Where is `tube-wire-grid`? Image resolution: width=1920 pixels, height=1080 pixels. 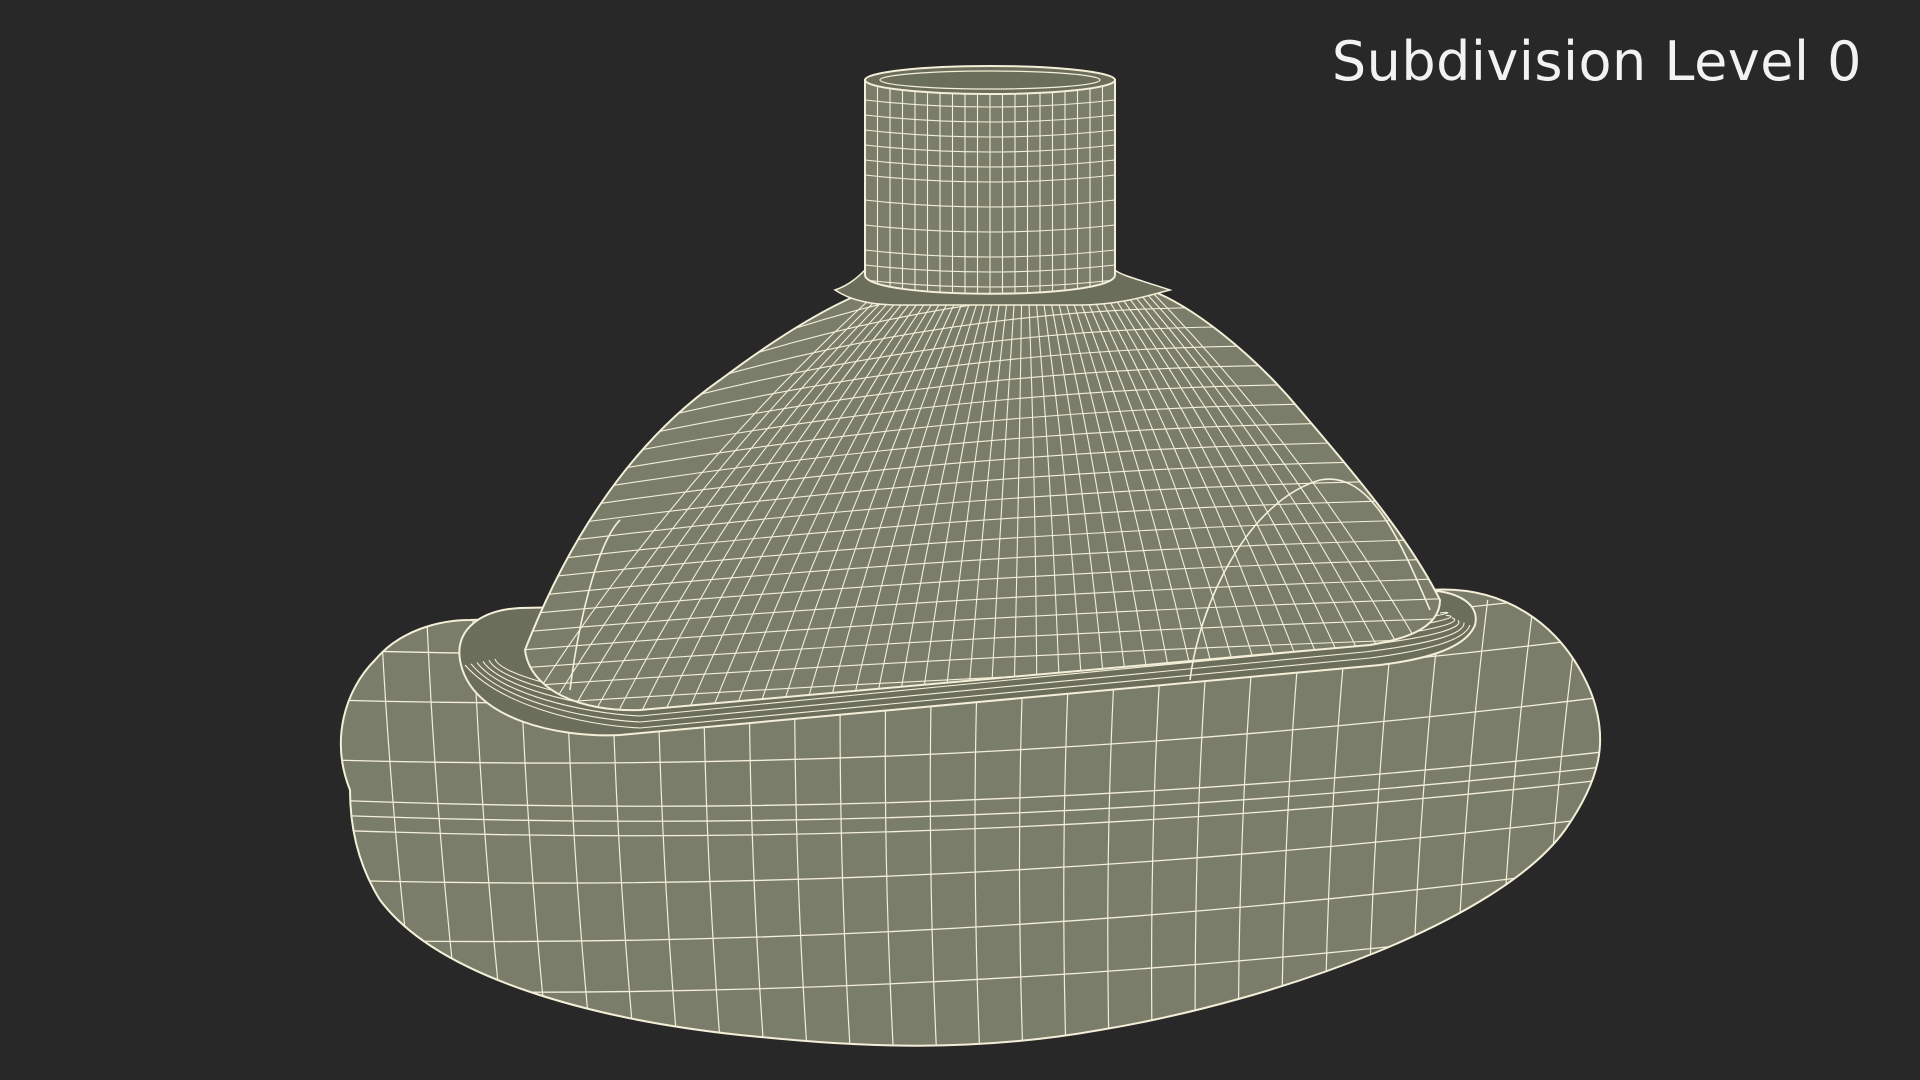 tube-wire-grid is located at coordinates (990, 187).